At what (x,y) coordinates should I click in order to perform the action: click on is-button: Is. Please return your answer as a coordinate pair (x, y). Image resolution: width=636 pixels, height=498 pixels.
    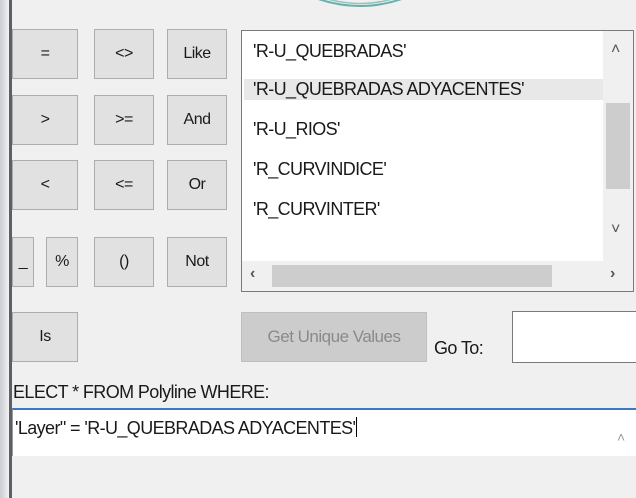
    Looking at the image, I should click on (45, 337).